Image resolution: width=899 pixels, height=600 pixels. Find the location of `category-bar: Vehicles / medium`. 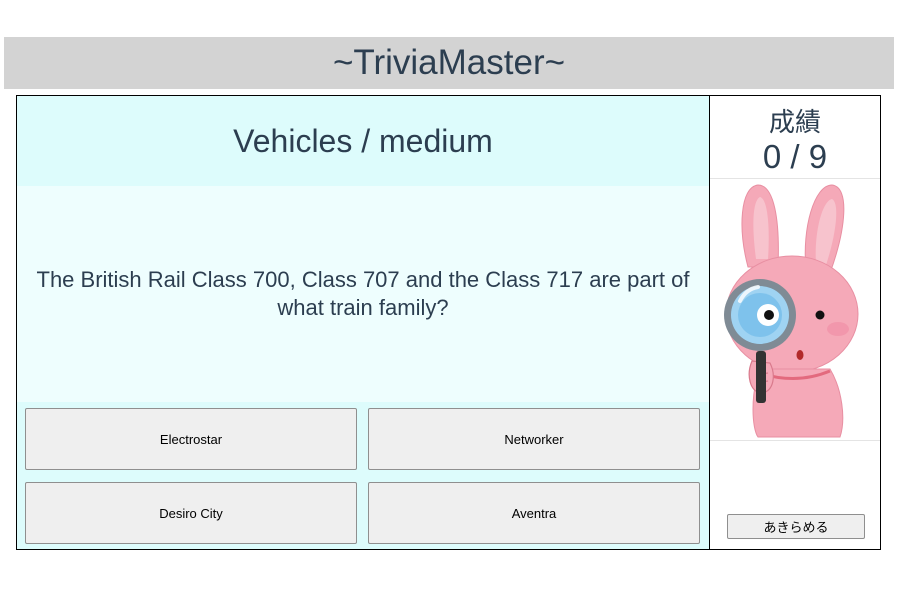

category-bar: Vehicles / medium is located at coordinates (363, 141).